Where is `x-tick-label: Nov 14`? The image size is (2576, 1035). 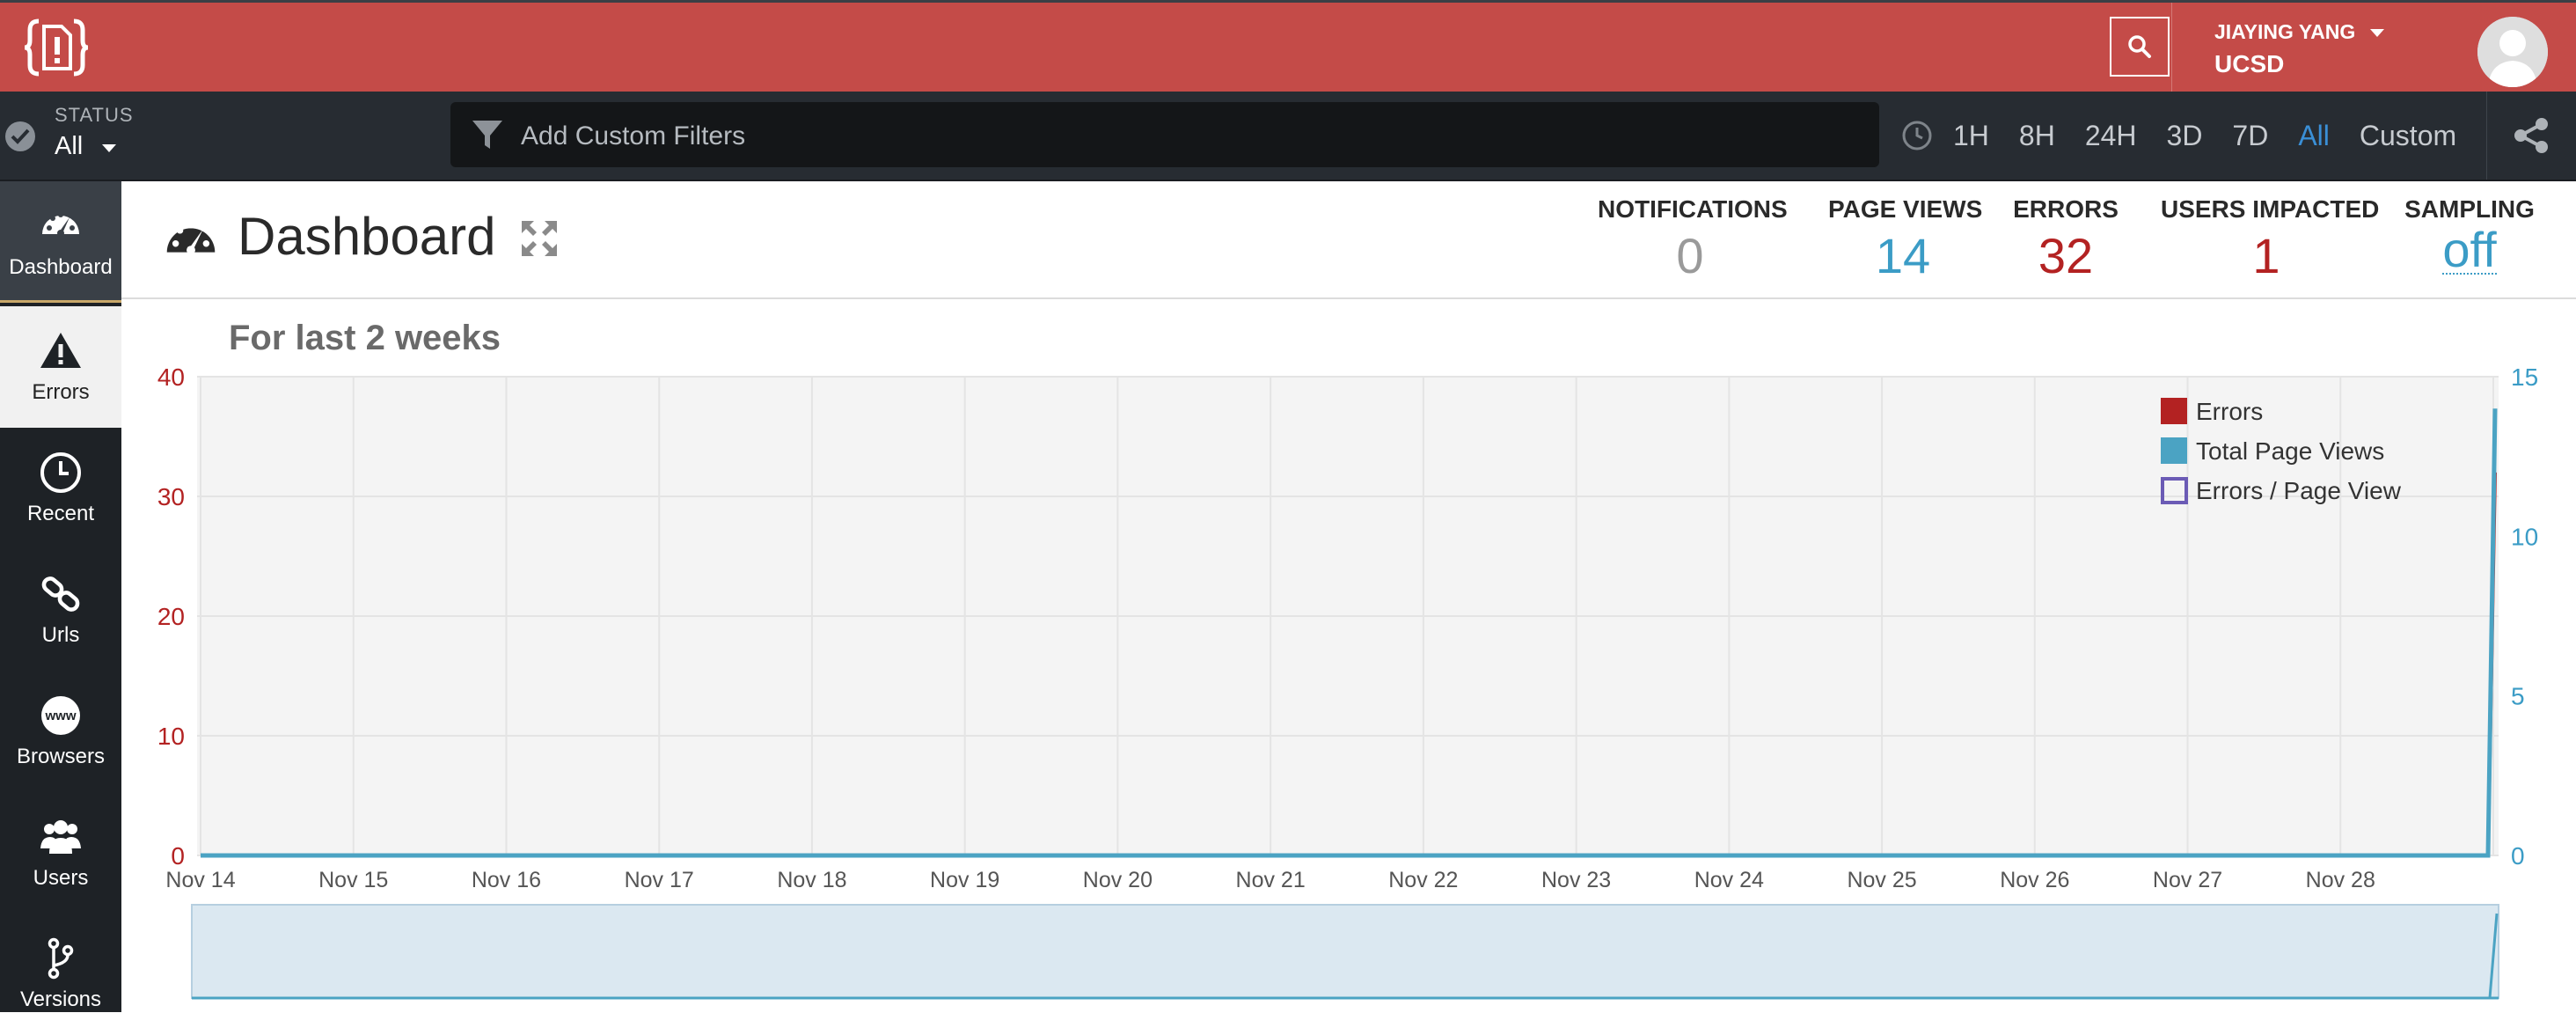
x-tick-label: Nov 14 is located at coordinates (200, 880).